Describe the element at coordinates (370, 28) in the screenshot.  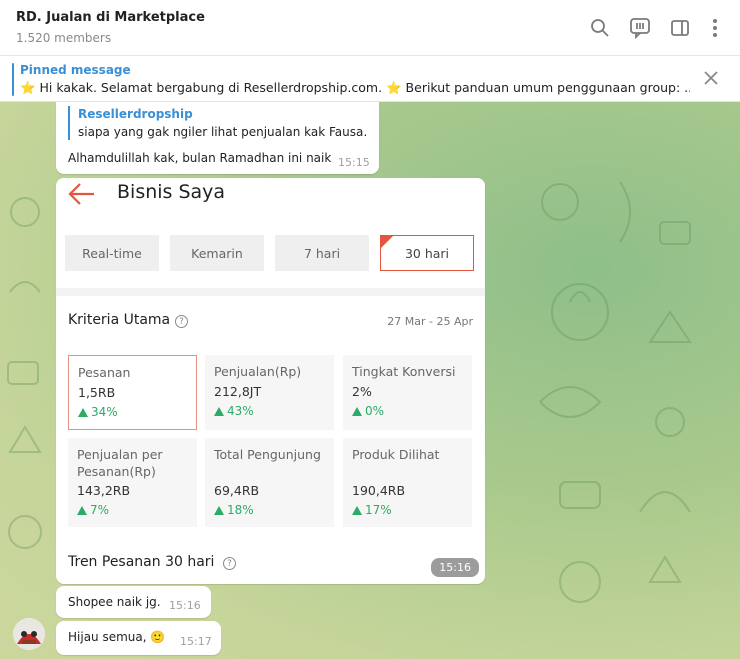
I see `chat-header: RD. Jualan di Marketplace 1.520 members` at that location.